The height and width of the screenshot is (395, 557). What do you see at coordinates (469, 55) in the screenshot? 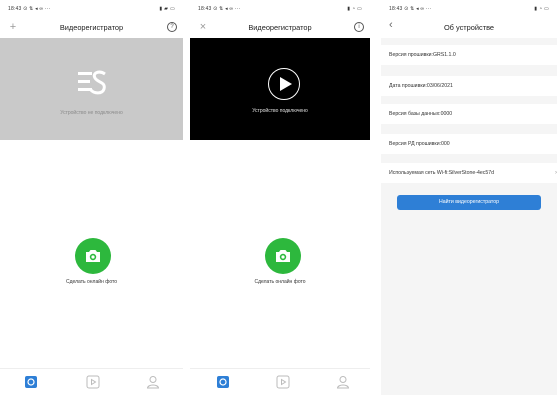
I see `firmware-version-row: Версия прошивки:GRS1.1.0` at bounding box center [469, 55].